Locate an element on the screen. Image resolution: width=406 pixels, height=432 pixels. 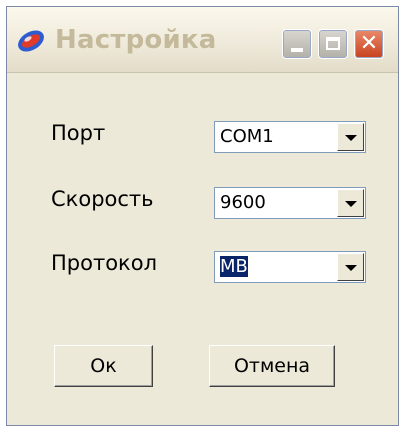
speed-select: 9600 is located at coordinates (290, 203).